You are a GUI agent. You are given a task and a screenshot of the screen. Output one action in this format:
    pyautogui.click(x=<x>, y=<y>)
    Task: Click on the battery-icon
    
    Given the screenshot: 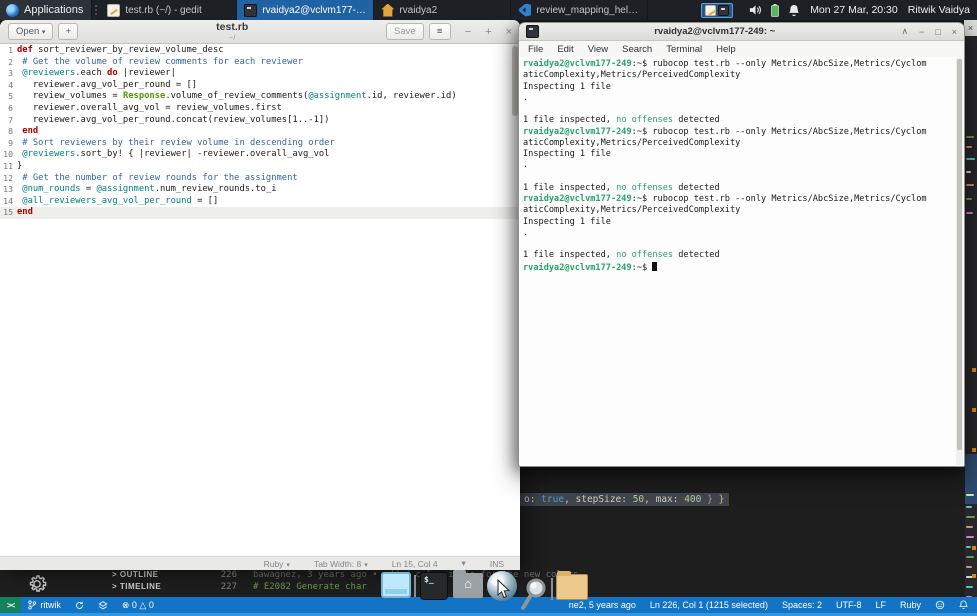 What is the action you would take?
    pyautogui.click(x=775, y=10)
    